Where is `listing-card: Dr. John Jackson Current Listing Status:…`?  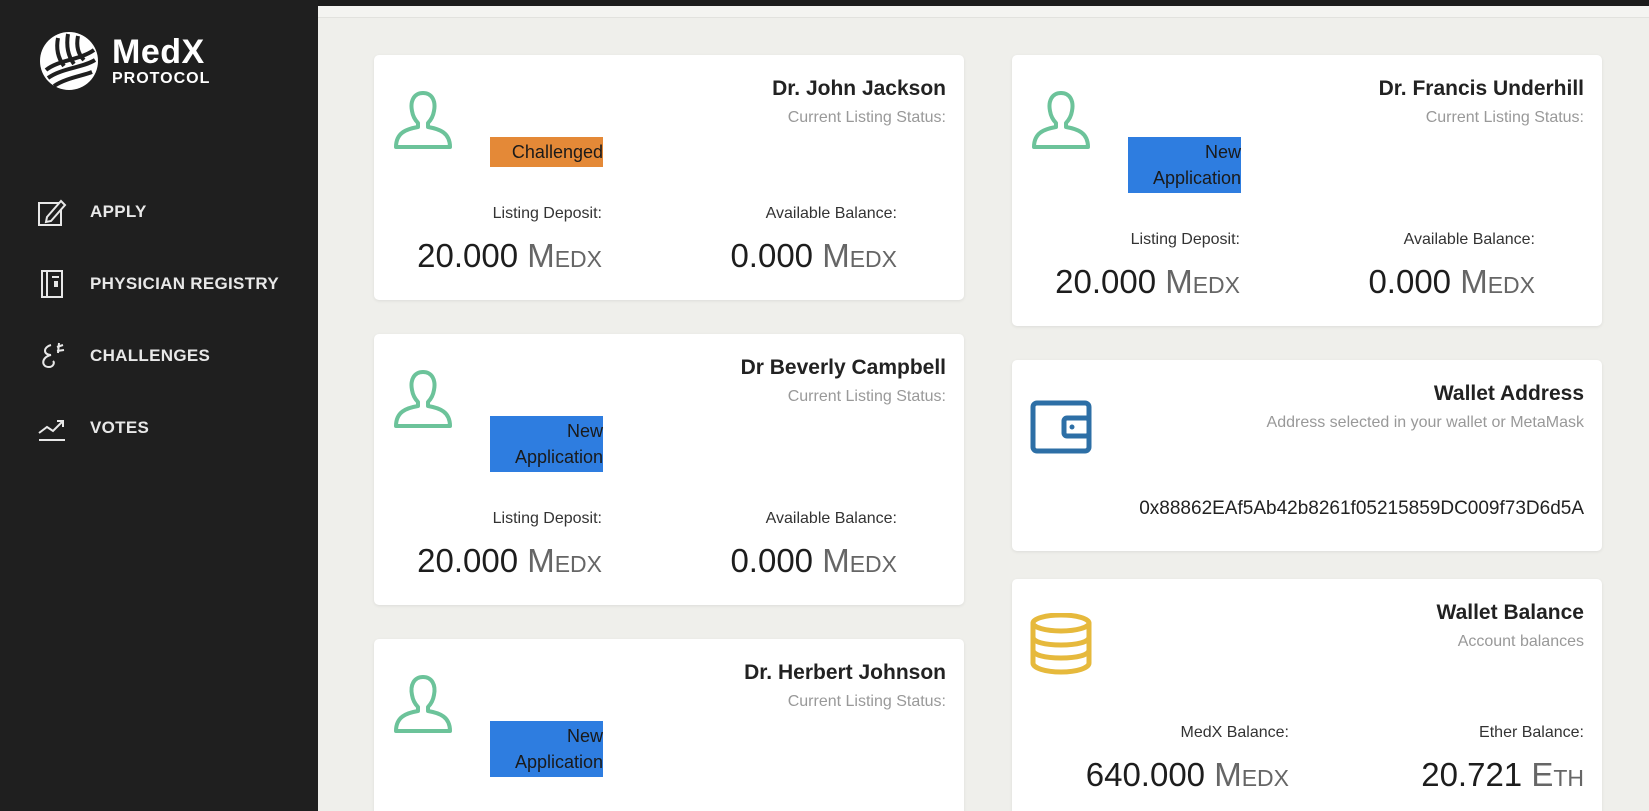 listing-card: Dr. John Jackson Current Listing Status:… is located at coordinates (669, 177).